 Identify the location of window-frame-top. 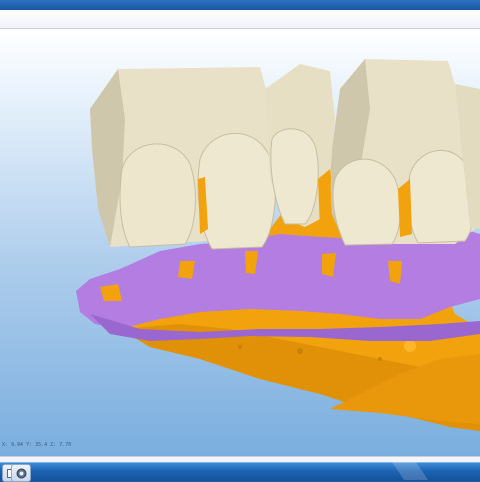
(240, 19).